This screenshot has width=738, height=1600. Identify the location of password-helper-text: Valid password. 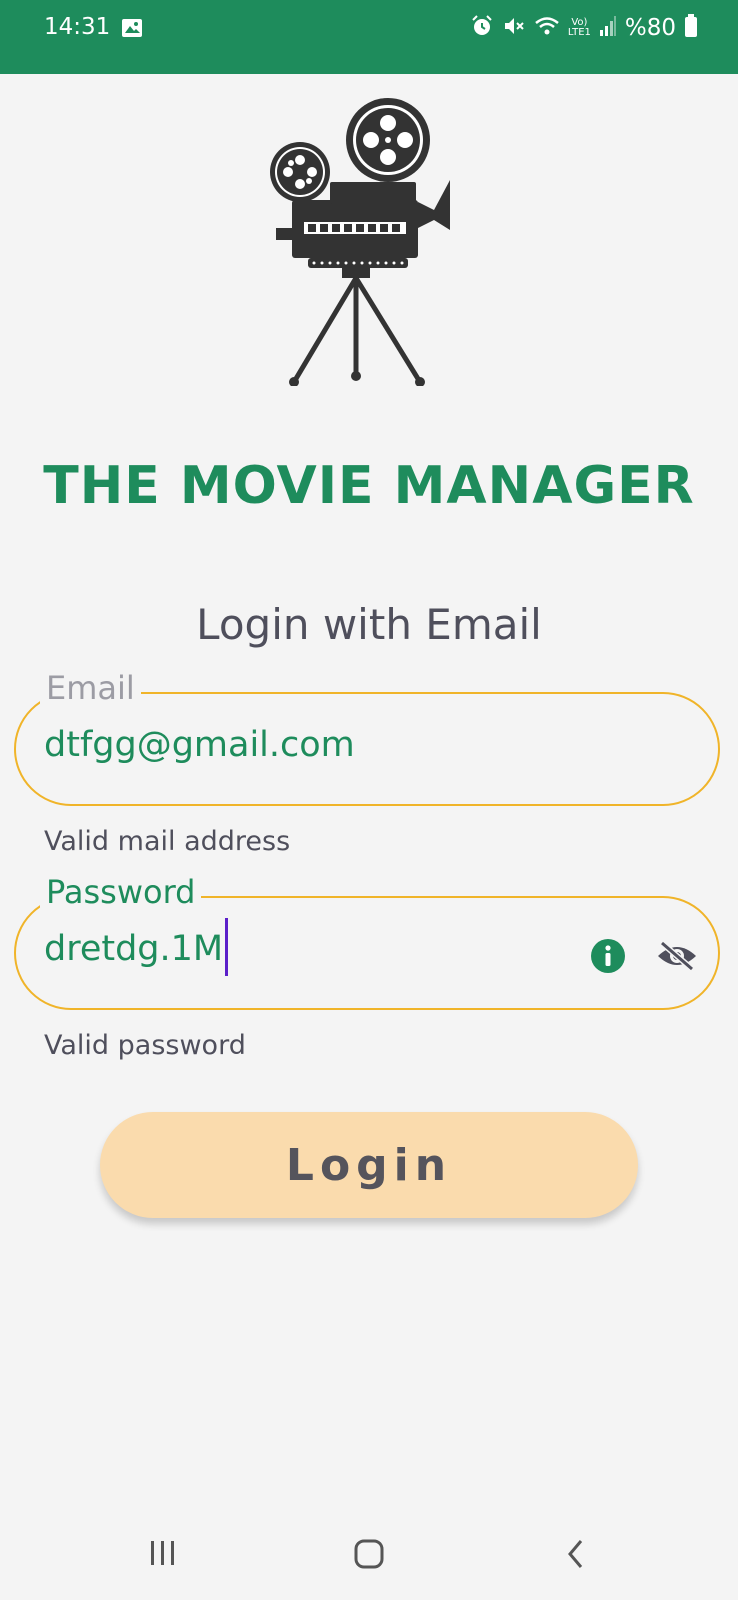
(145, 1045).